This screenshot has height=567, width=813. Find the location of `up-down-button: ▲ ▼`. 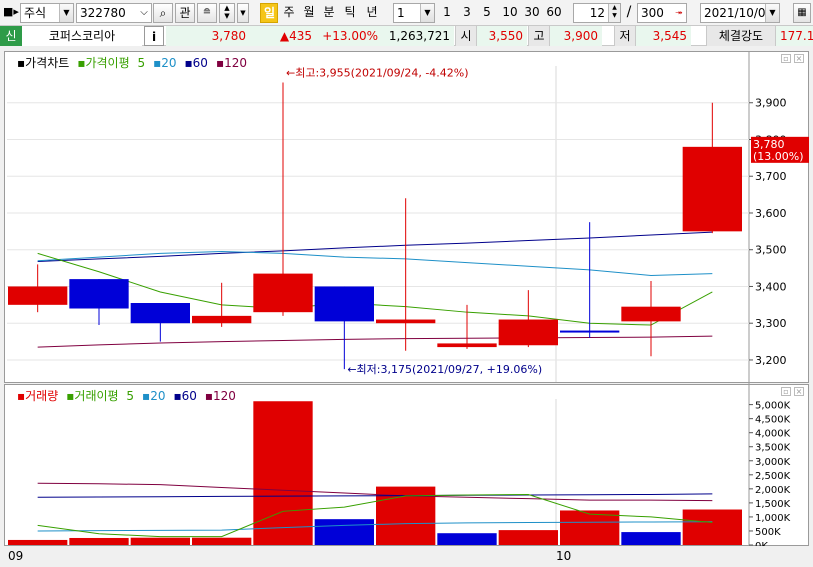

up-down-button: ▲ ▼ is located at coordinates (227, 13).